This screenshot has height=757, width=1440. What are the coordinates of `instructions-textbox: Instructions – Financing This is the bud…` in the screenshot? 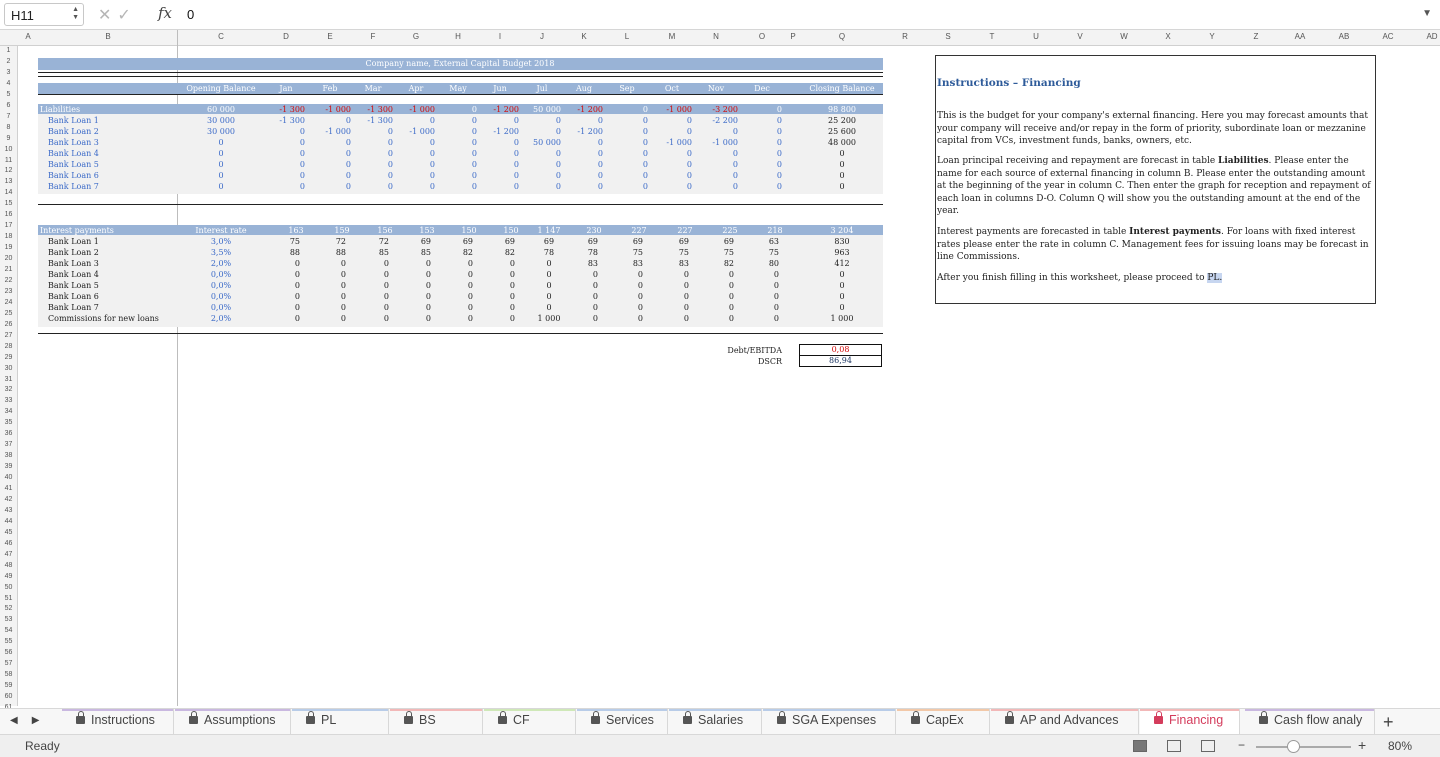 It's located at (1155, 179).